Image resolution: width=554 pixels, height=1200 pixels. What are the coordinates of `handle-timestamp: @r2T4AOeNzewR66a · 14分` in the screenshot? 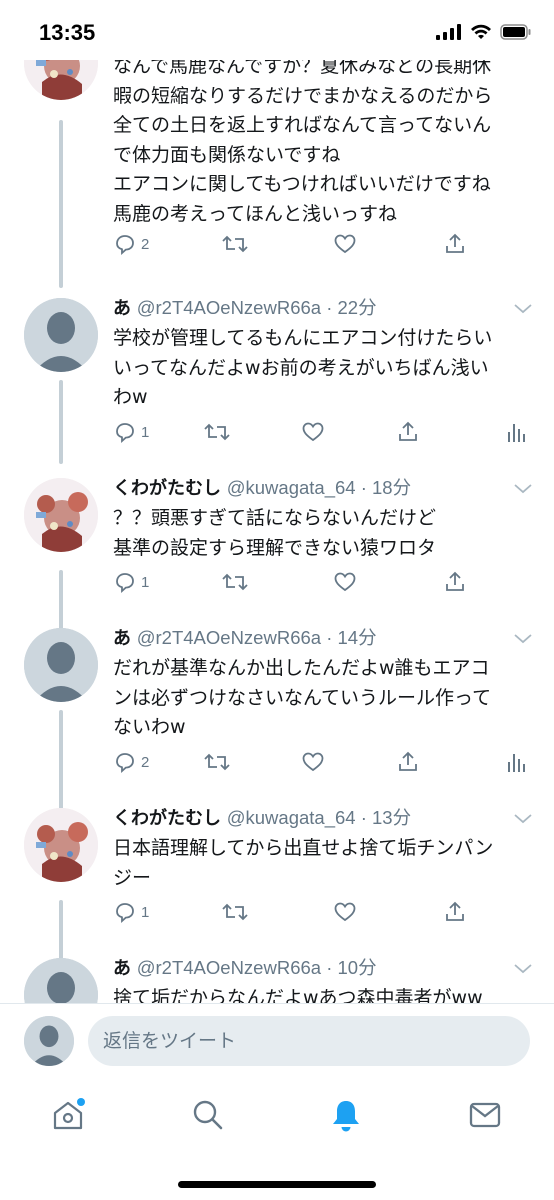 It's located at (256, 637).